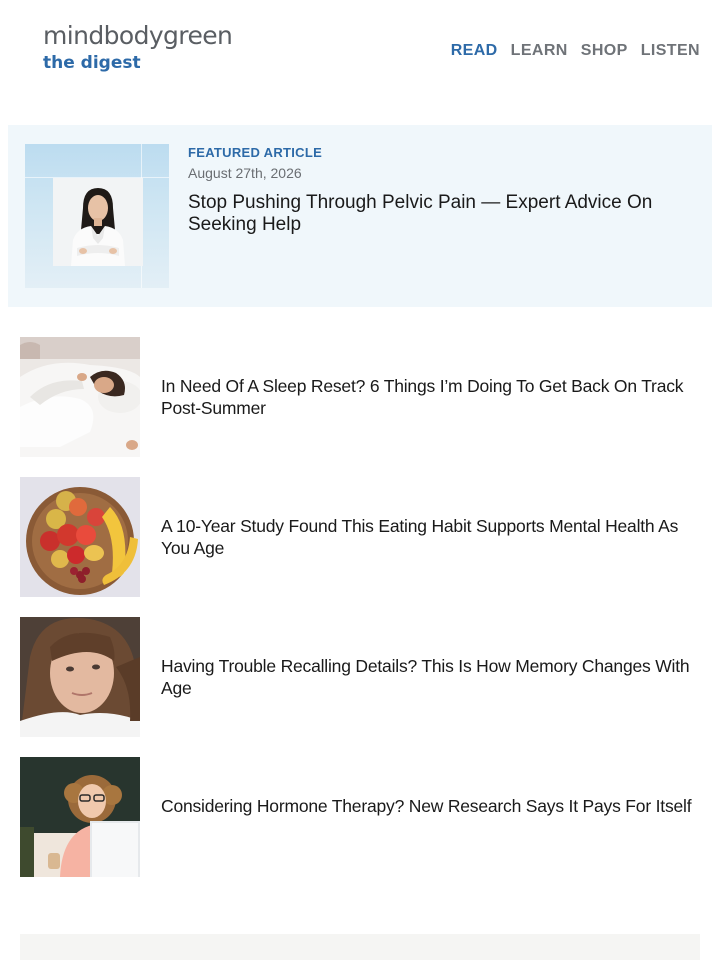 The width and height of the screenshot is (720, 960). Describe the element at coordinates (604, 51) in the screenshot. I see `nav-shop: SHOP` at that location.